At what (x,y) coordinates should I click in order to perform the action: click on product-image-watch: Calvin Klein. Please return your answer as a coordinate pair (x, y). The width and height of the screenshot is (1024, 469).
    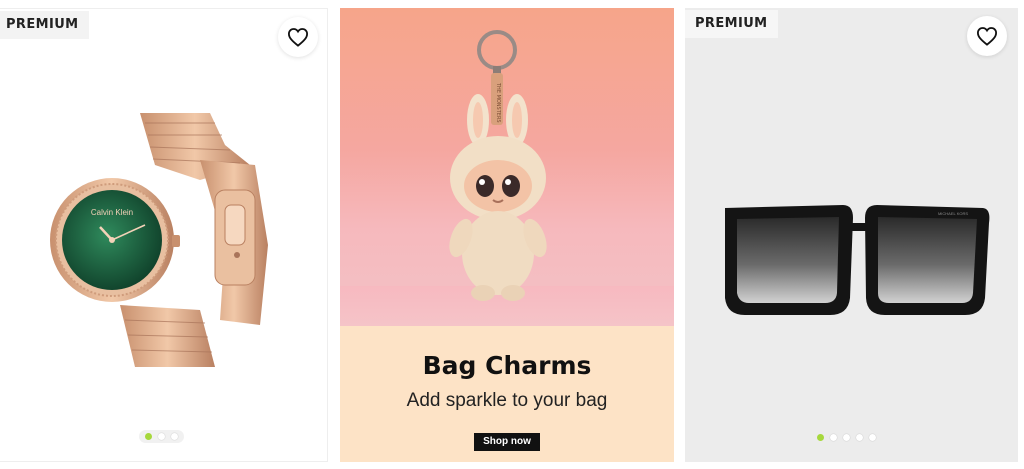
    Looking at the image, I should click on (165, 237).